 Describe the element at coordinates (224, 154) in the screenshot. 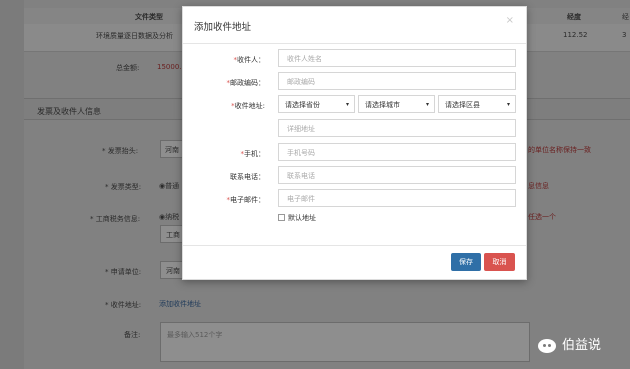

I see `mobile-label: *手机：` at that location.